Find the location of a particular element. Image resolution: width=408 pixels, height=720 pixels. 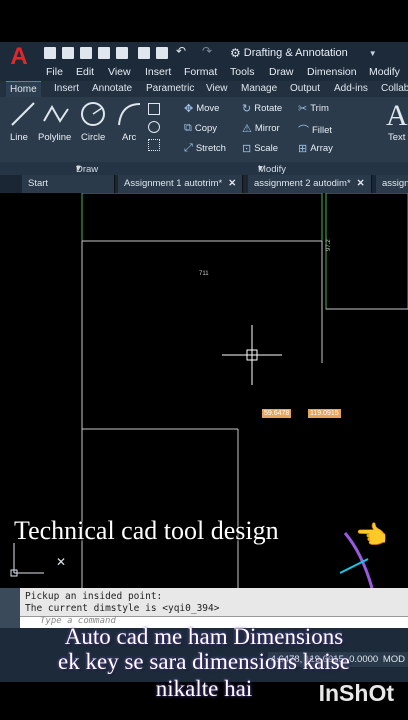

trim-label: Trim is located at coordinates (319, 108).